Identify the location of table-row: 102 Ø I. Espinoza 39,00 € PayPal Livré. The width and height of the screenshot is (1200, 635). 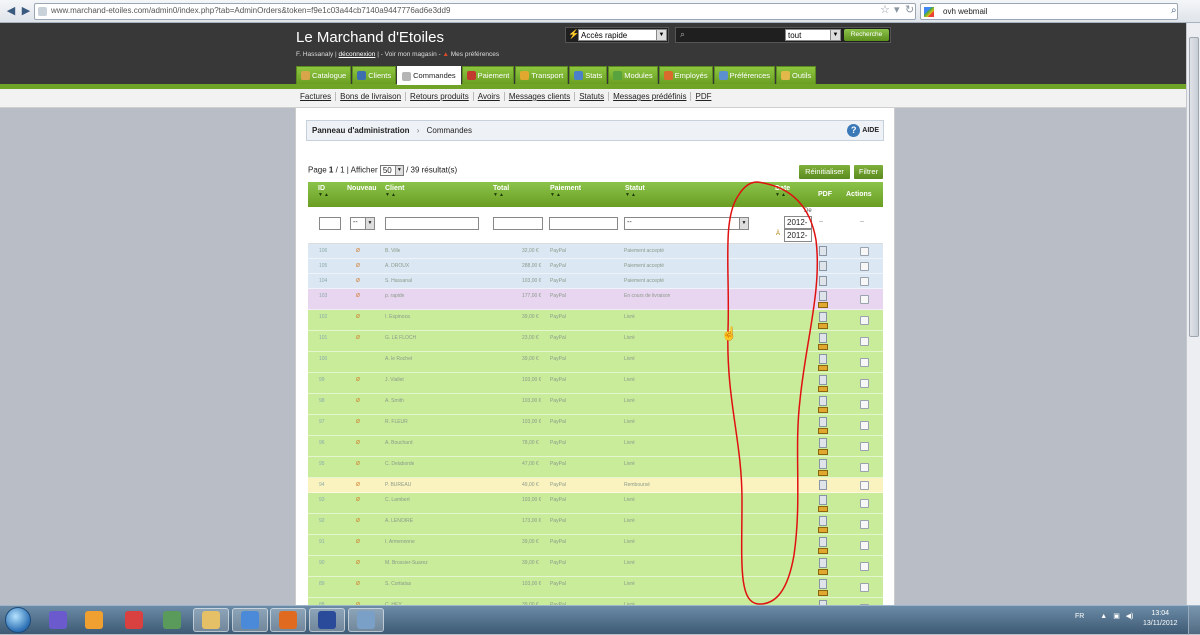
(595, 320).